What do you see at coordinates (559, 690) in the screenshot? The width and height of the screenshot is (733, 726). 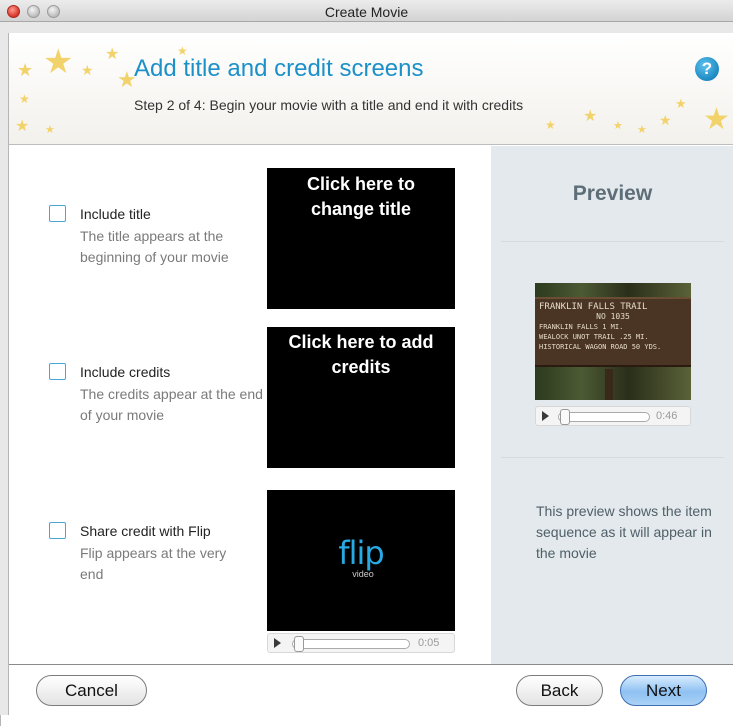 I see `back-button: Back` at bounding box center [559, 690].